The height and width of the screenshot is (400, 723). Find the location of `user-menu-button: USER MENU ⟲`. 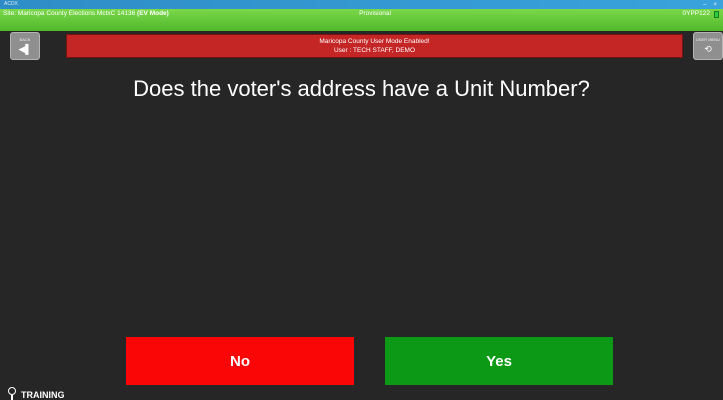

user-menu-button: USER MENU ⟲ is located at coordinates (708, 46).